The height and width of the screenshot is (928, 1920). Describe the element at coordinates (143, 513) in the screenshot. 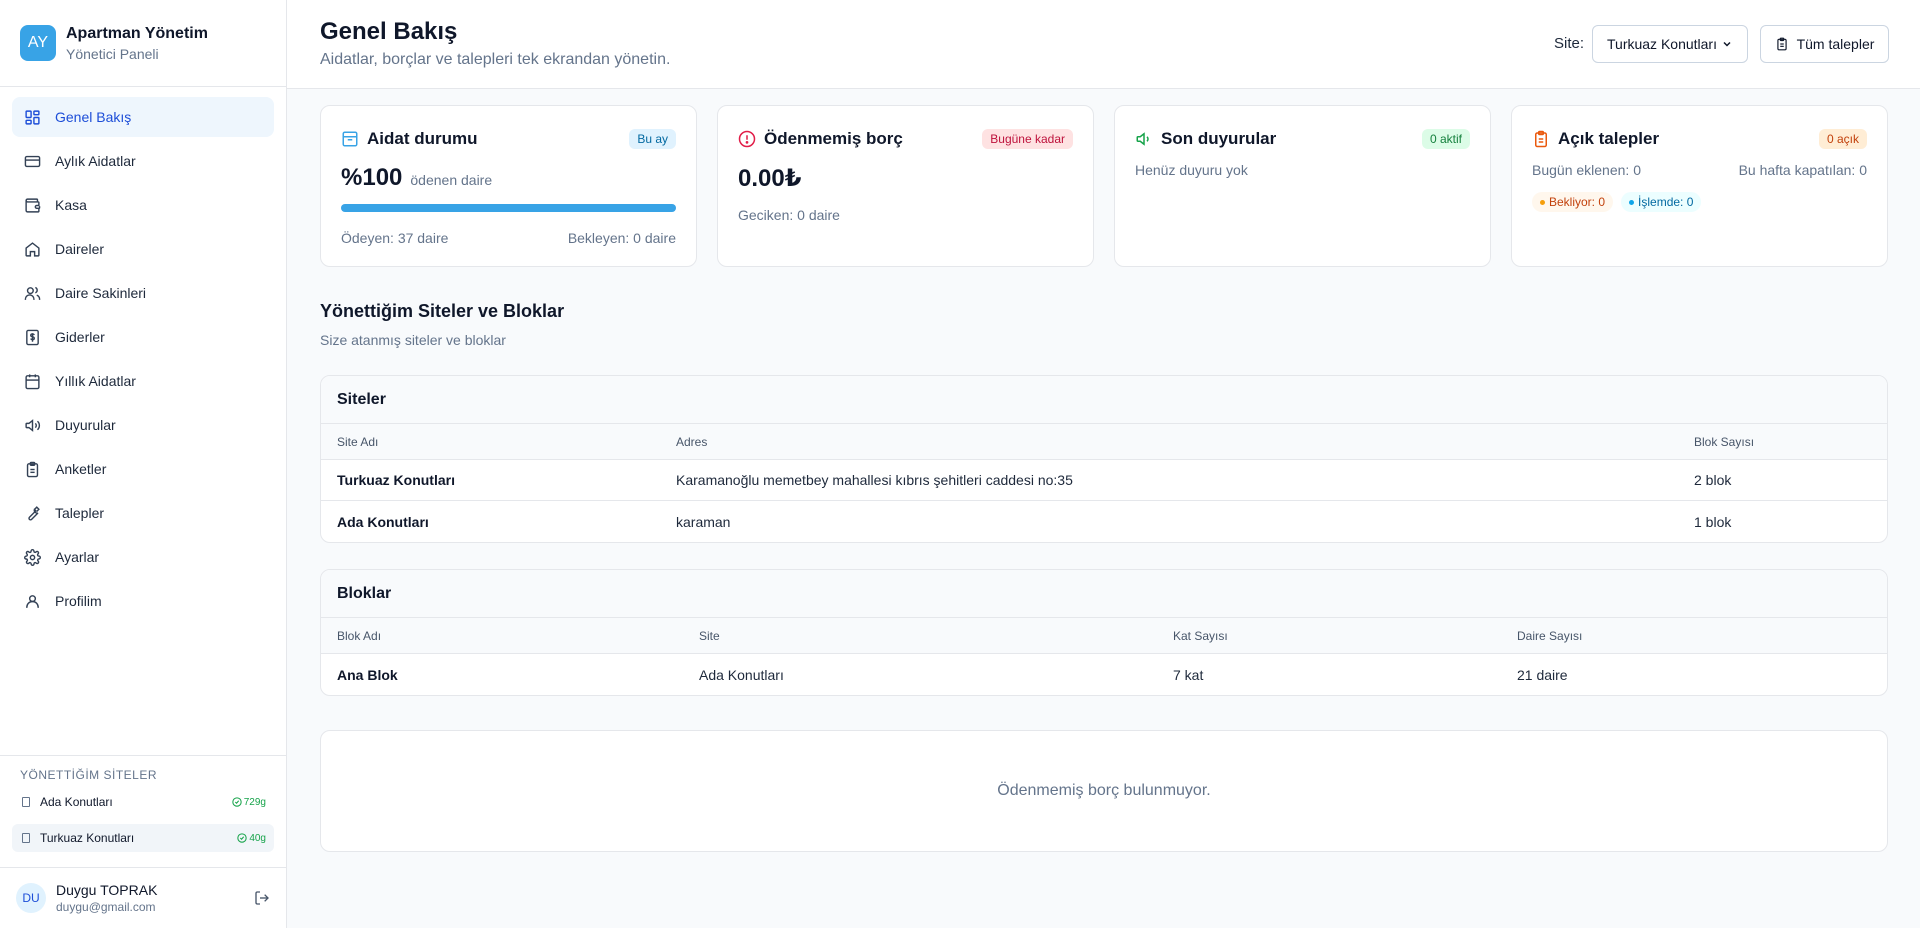

I see `sidebar-item-talepler: Talepler` at that location.